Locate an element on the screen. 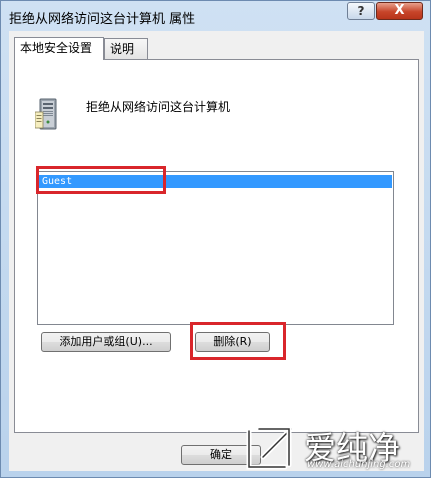  tab-local-security-setting: 本地安全设置 is located at coordinates (59, 48).